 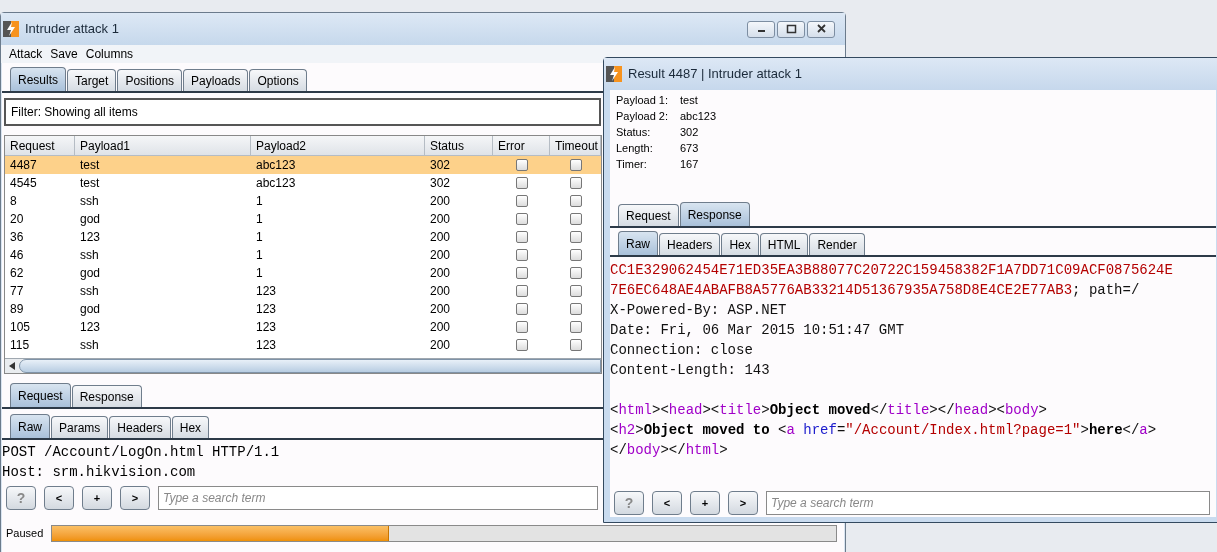 What do you see at coordinates (109, 54) in the screenshot?
I see `menu-item: Columns` at bounding box center [109, 54].